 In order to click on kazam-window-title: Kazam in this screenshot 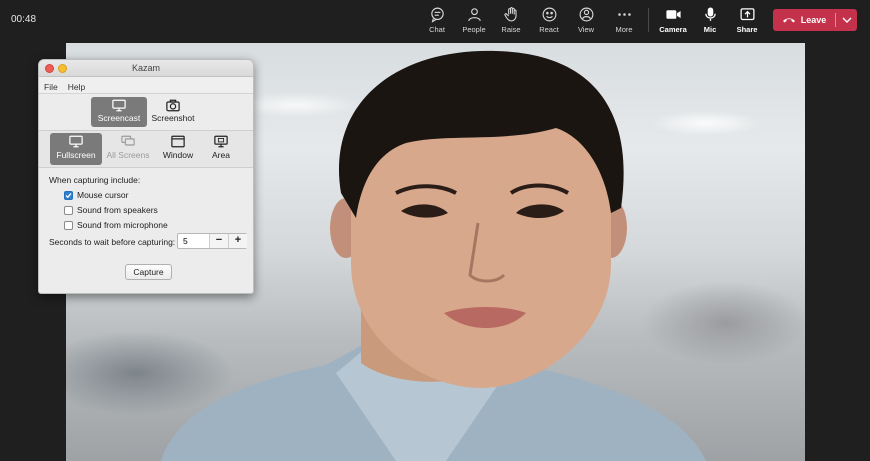, I will do `click(145, 68)`.